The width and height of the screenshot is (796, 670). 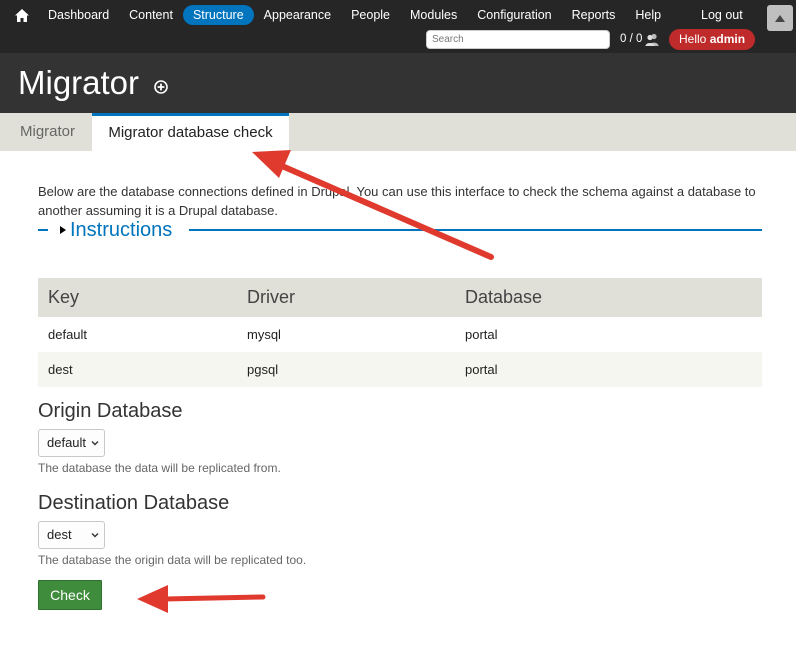 I want to click on table-row: dest pgsql portal, so click(x=400, y=369).